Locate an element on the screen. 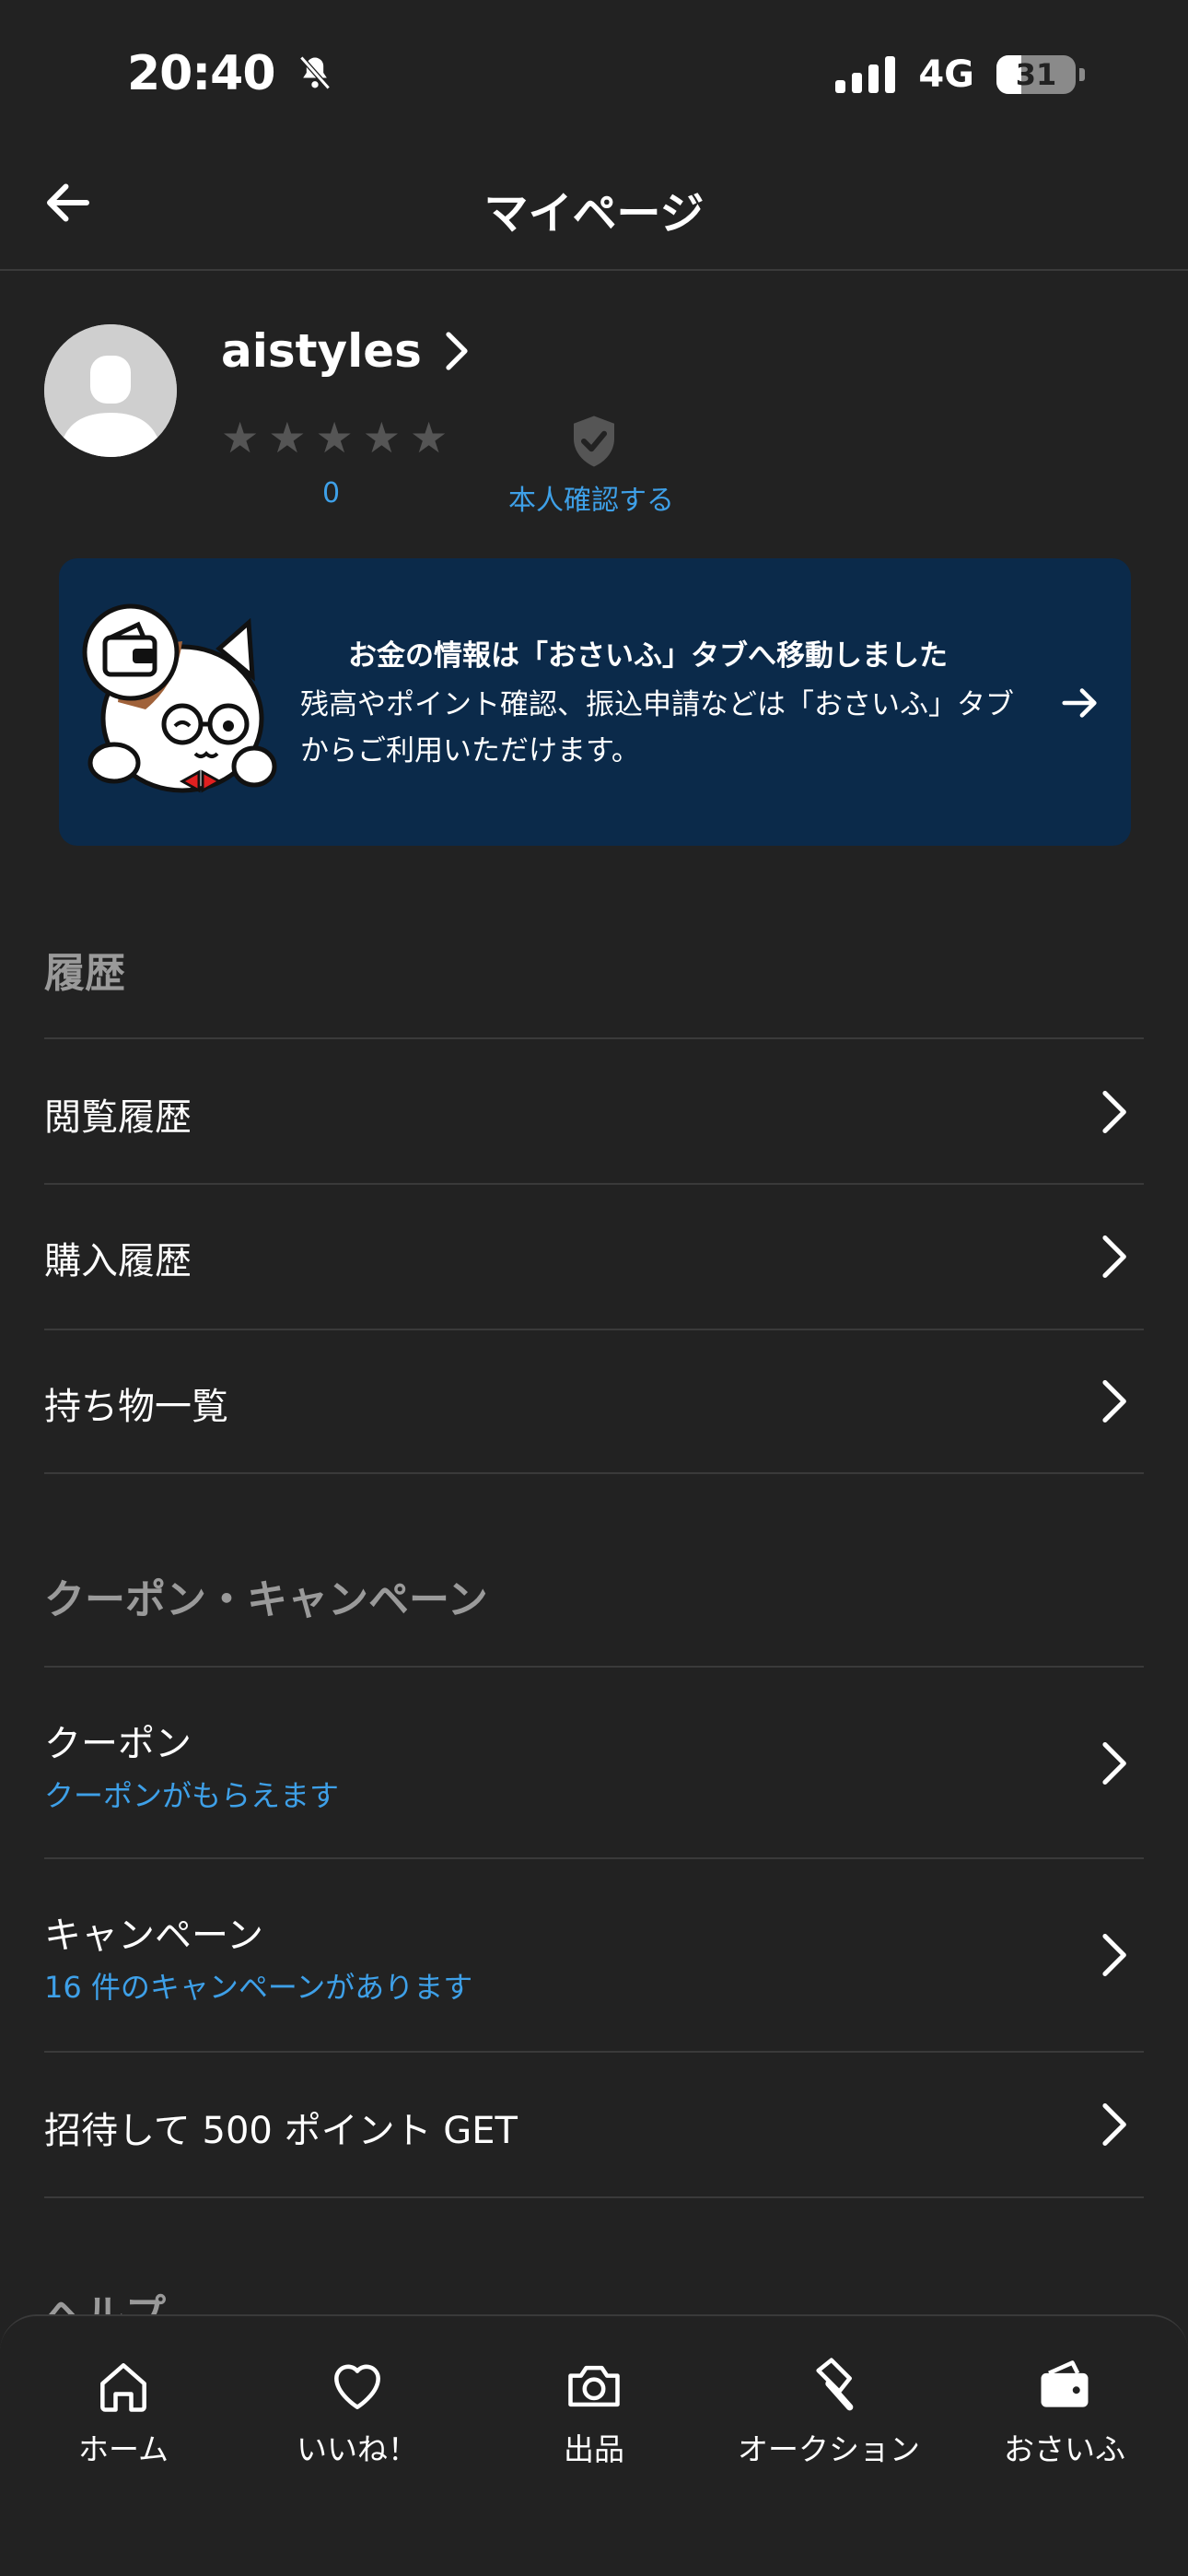  mascot-cat-icon is located at coordinates (179, 698).